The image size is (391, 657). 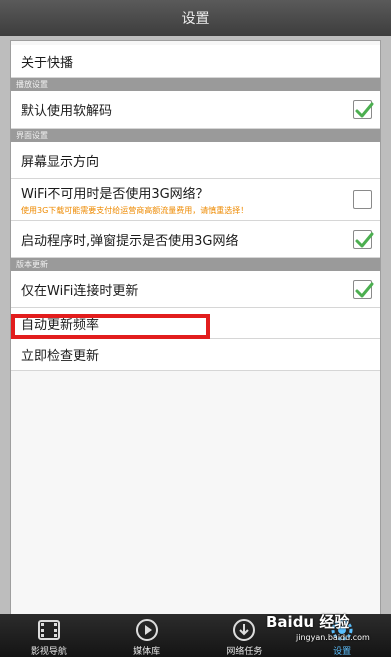 I want to click on wifi-update-checkbox, so click(x=363, y=289).